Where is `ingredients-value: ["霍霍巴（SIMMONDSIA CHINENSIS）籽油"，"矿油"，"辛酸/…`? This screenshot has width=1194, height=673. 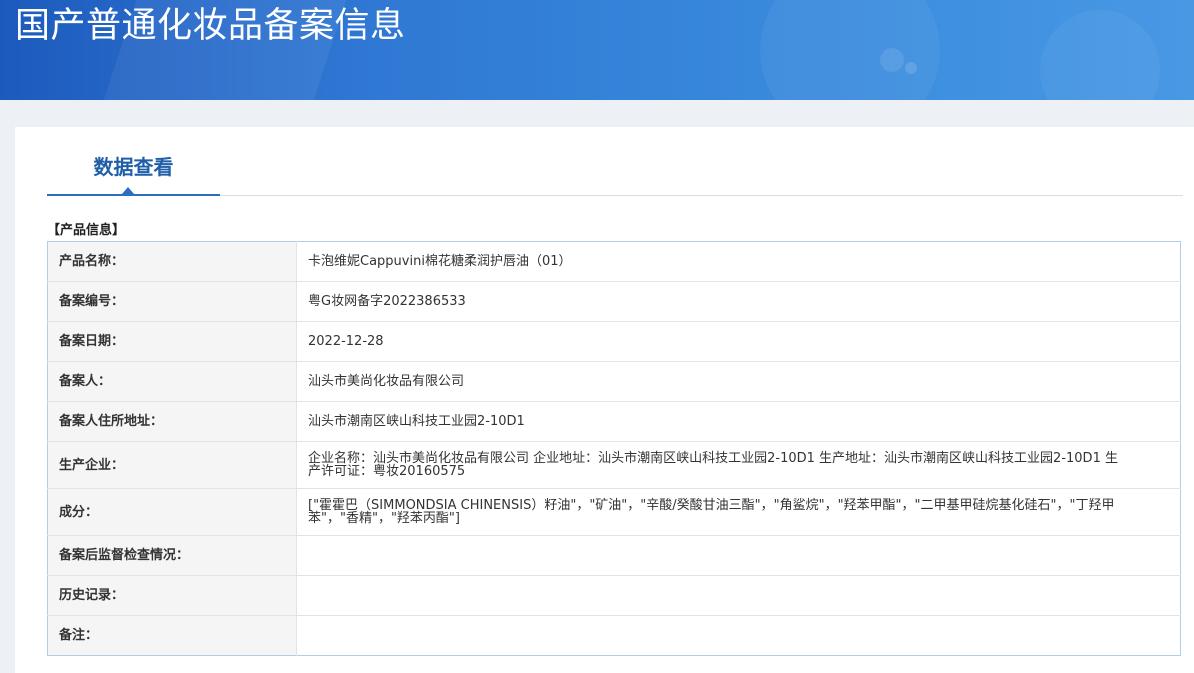 ingredients-value: ["霍霍巴（SIMMONDSIA CHINENSIS）籽油"，"矿油"，"辛酸/… is located at coordinates (711, 512).